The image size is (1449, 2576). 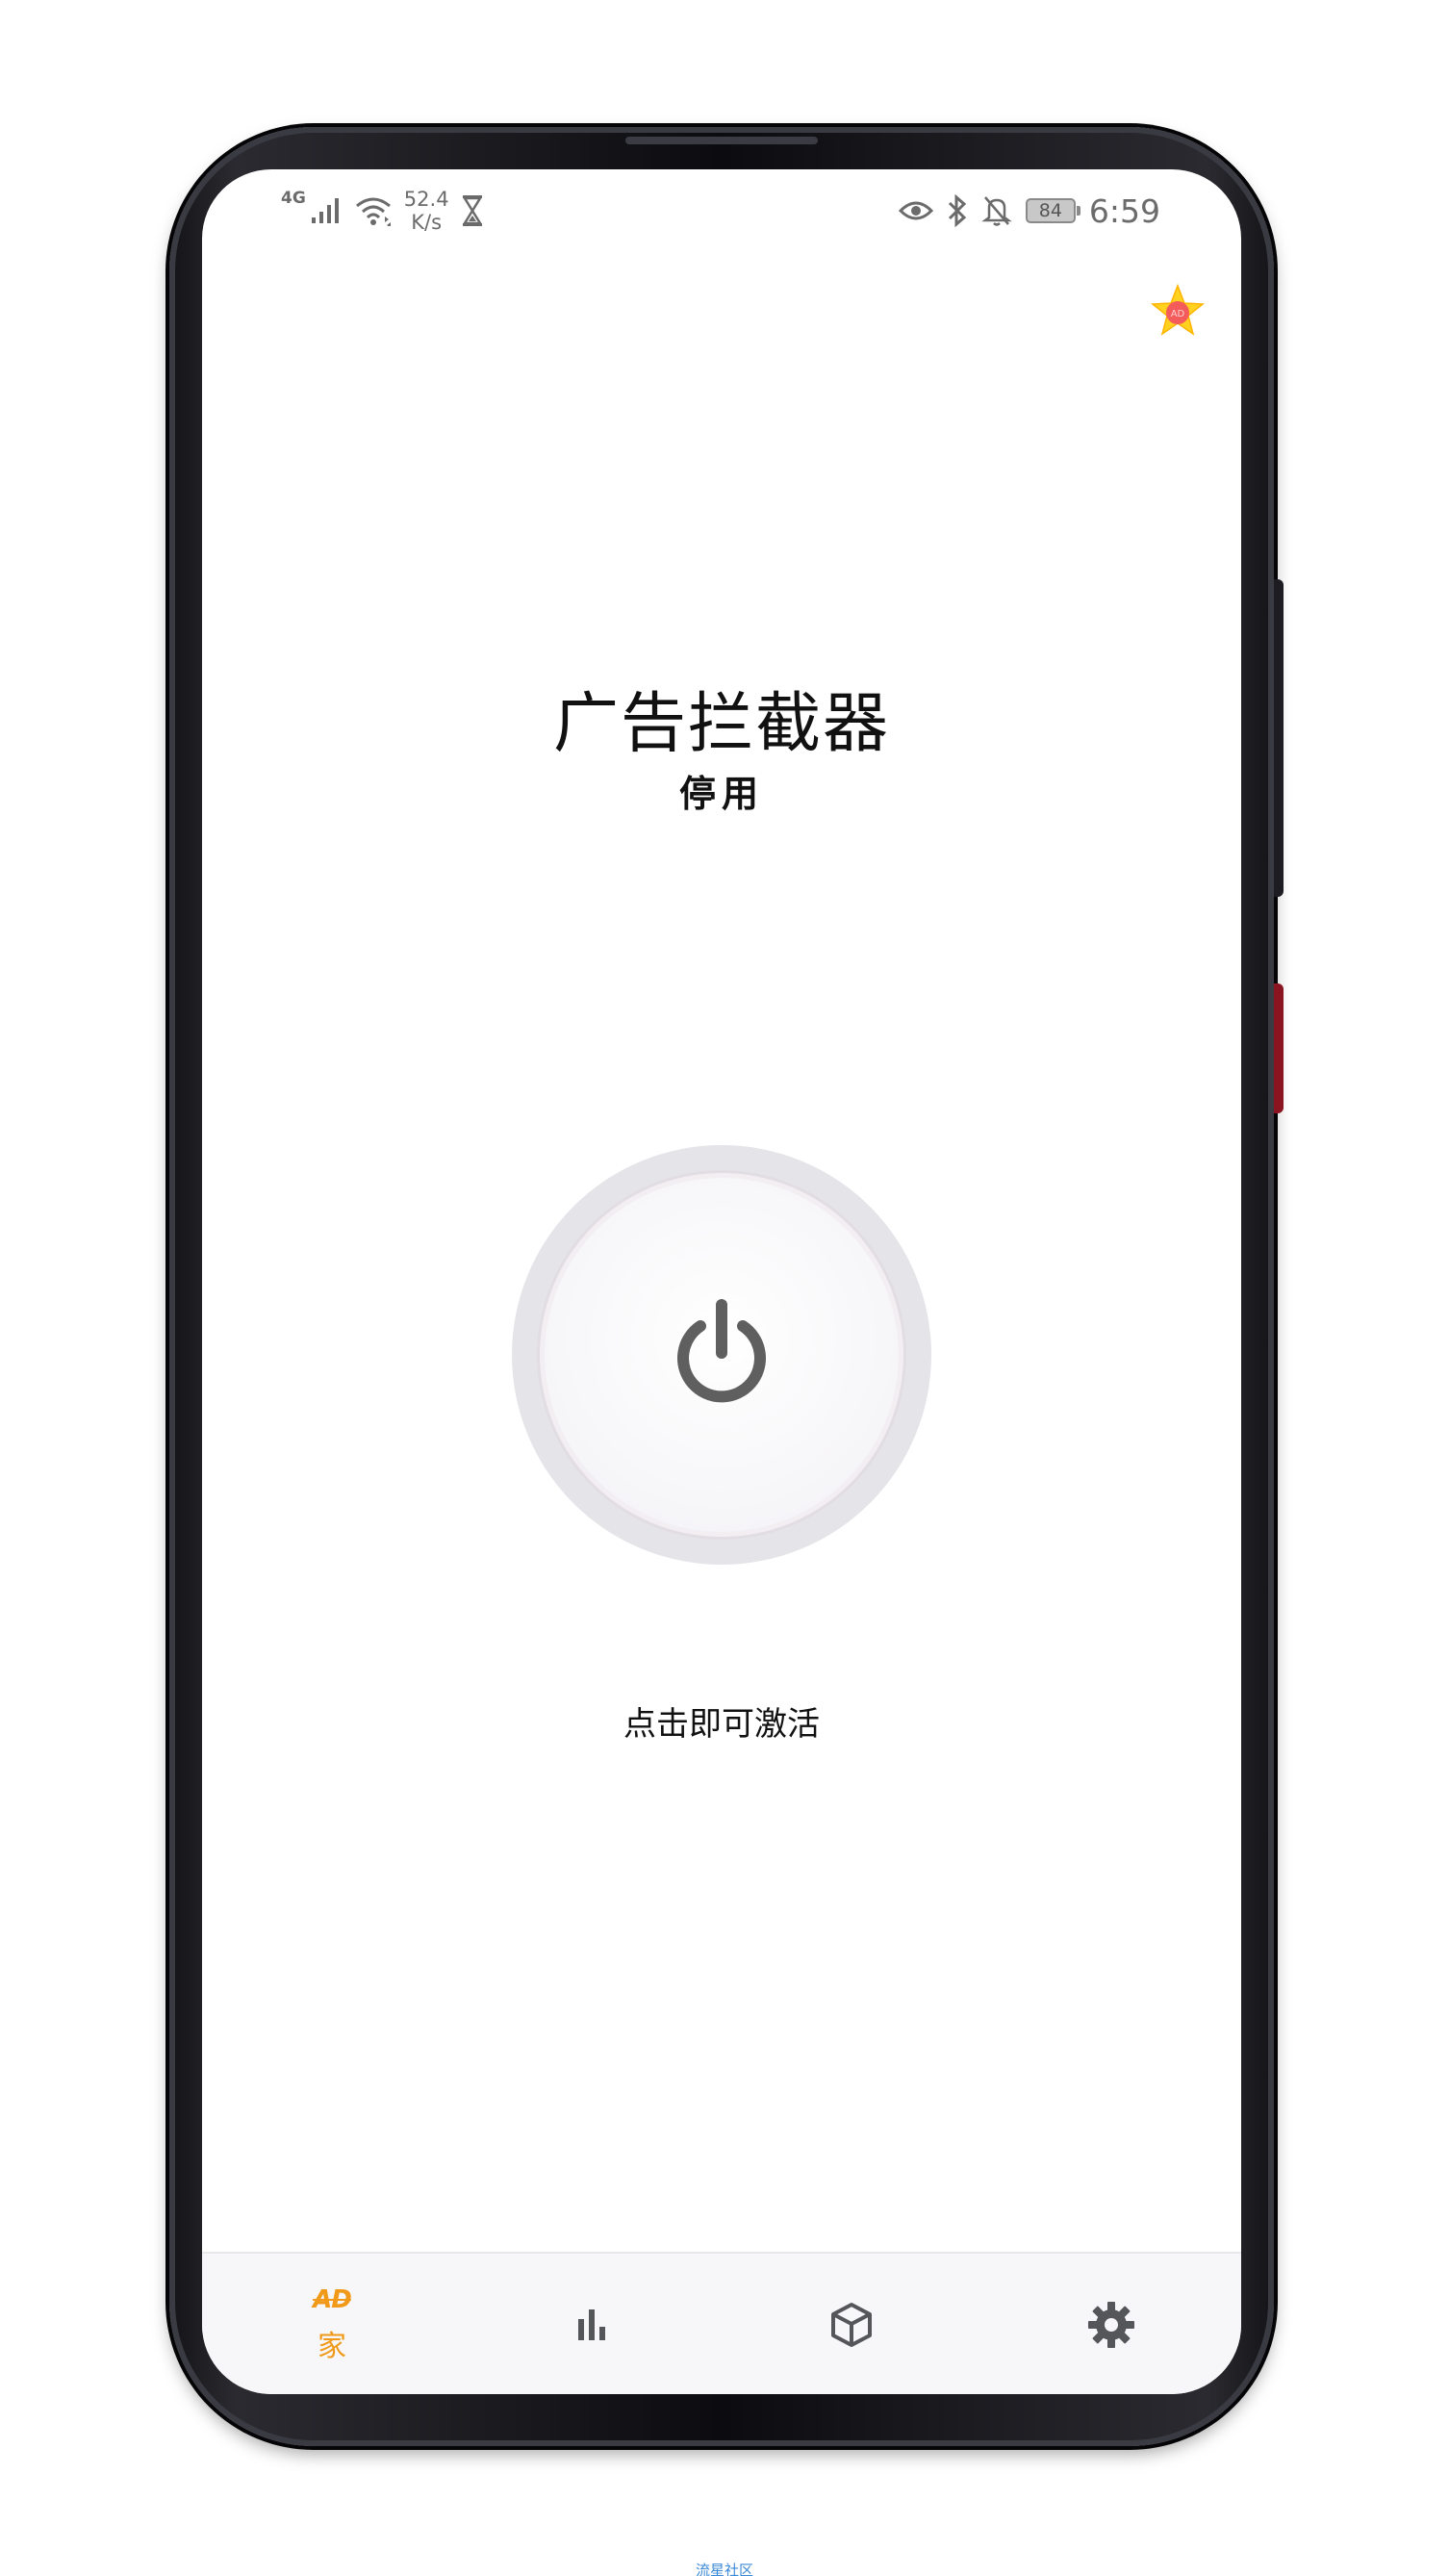 I want to click on volume-button, so click(x=1279, y=738).